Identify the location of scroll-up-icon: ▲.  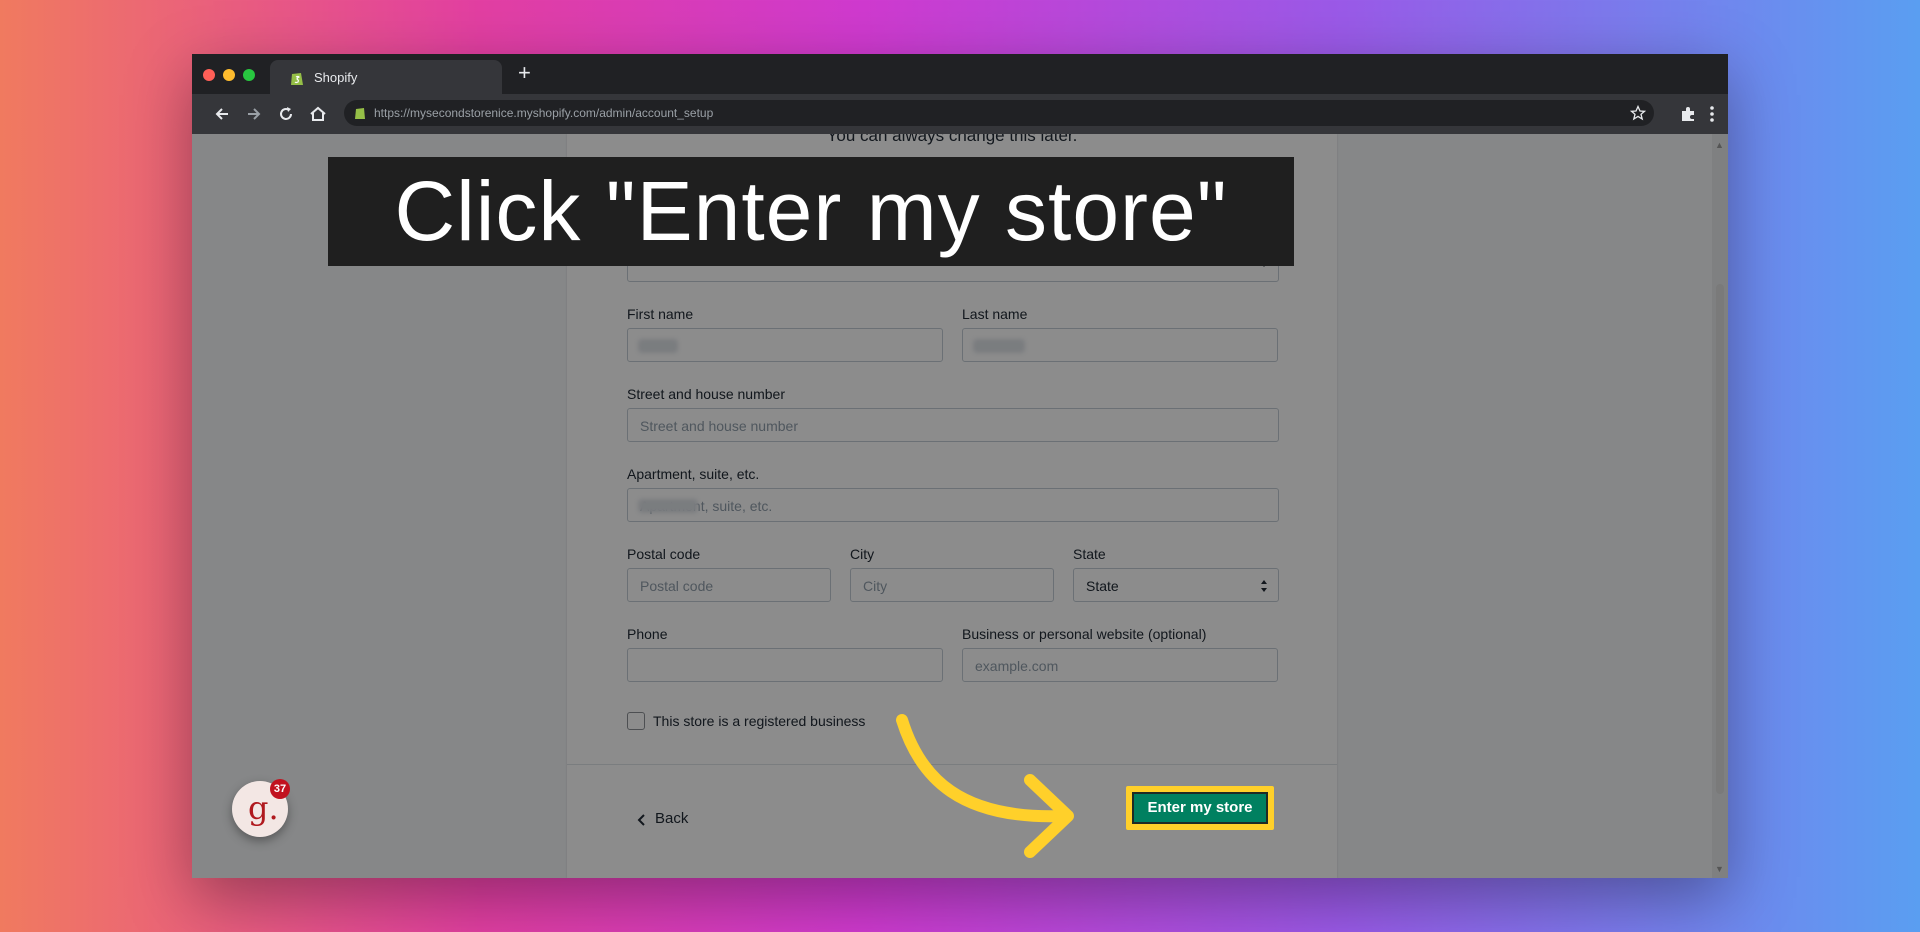
(1719, 145).